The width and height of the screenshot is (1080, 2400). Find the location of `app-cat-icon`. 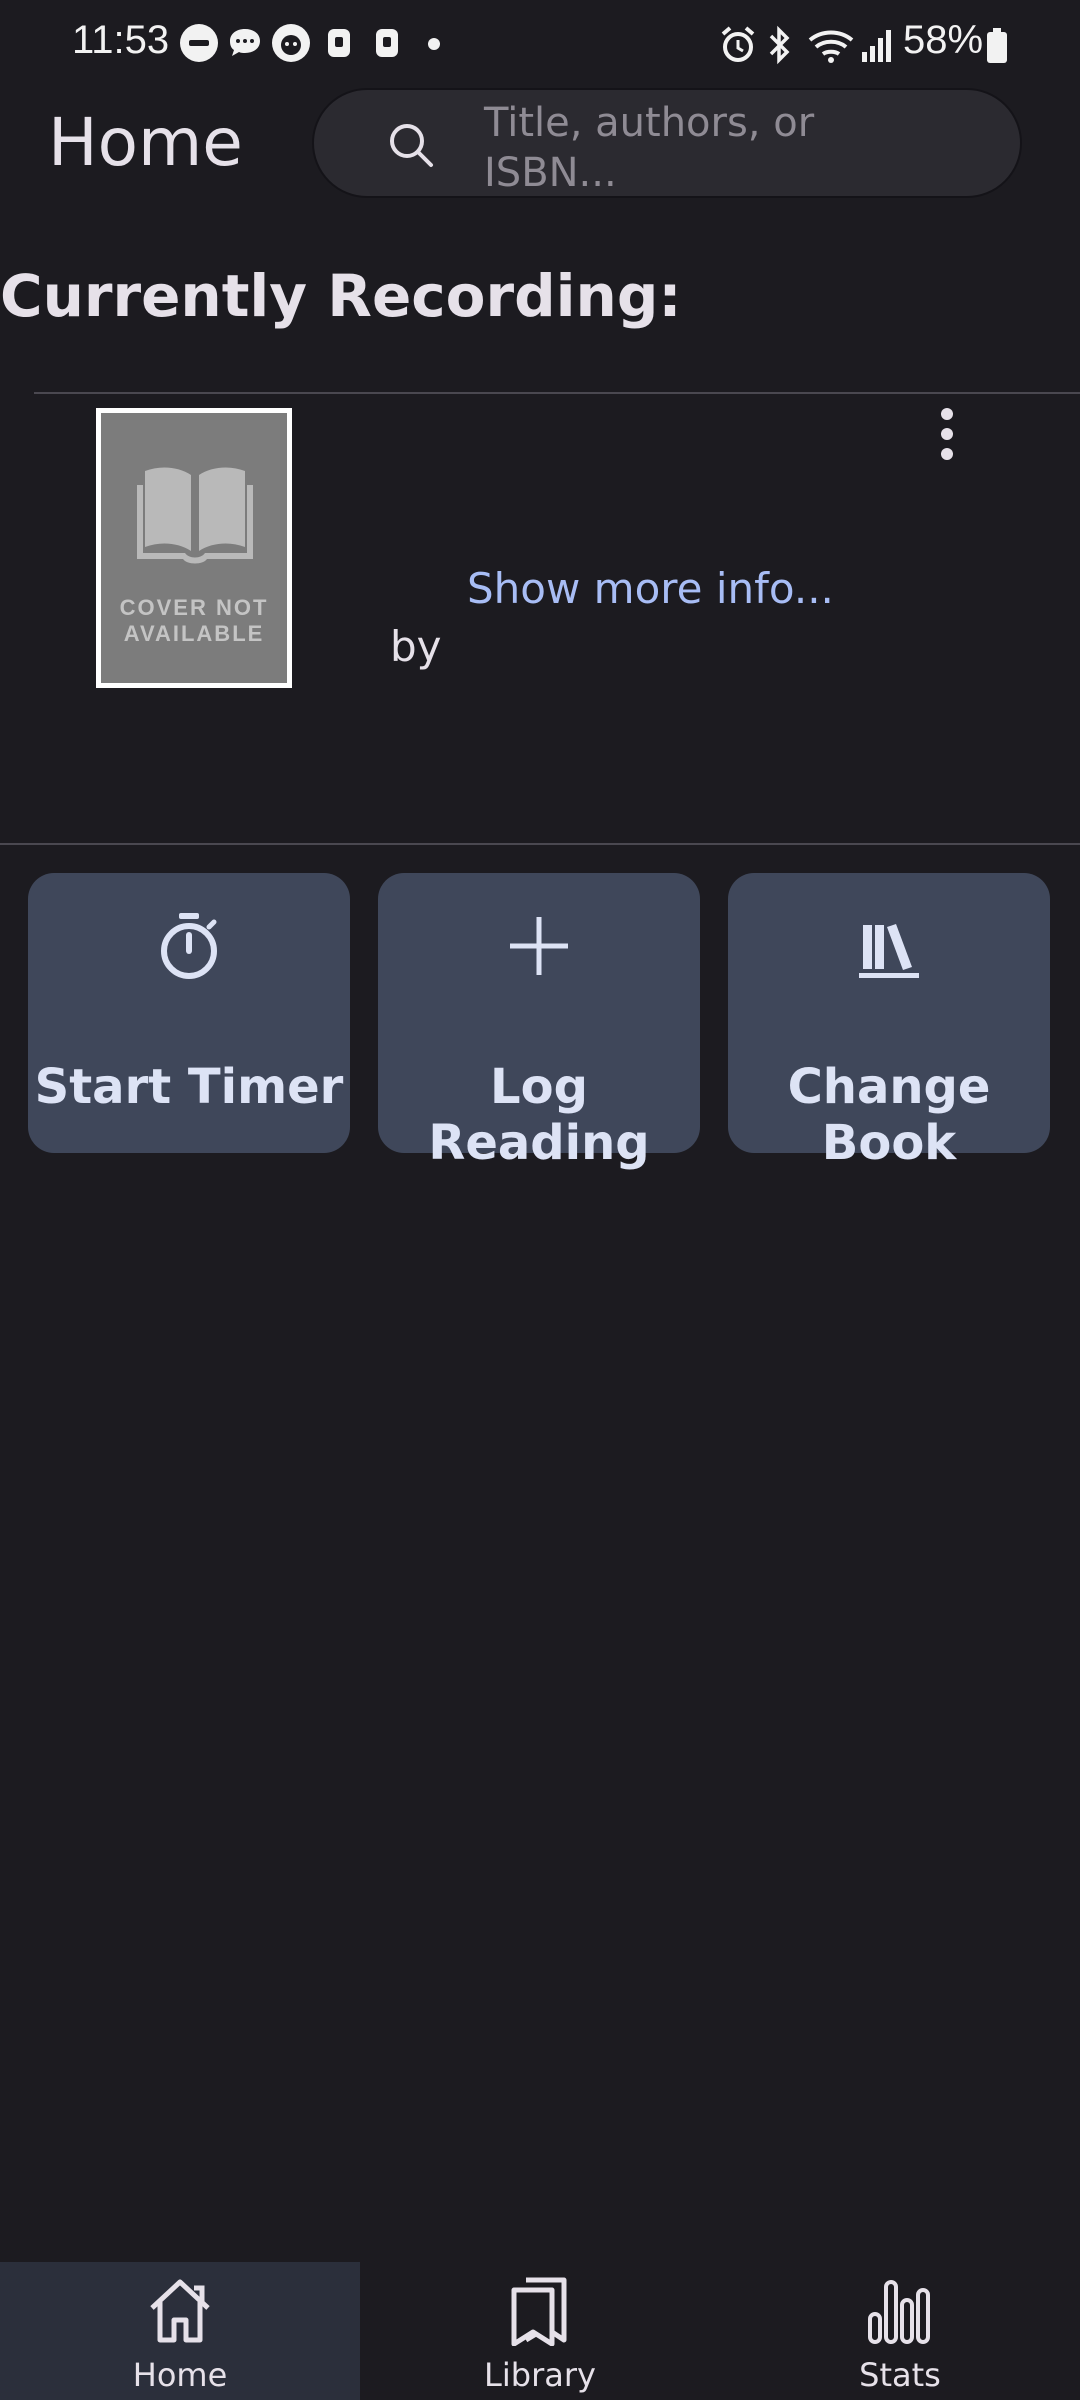

app-cat-icon is located at coordinates (291, 43).